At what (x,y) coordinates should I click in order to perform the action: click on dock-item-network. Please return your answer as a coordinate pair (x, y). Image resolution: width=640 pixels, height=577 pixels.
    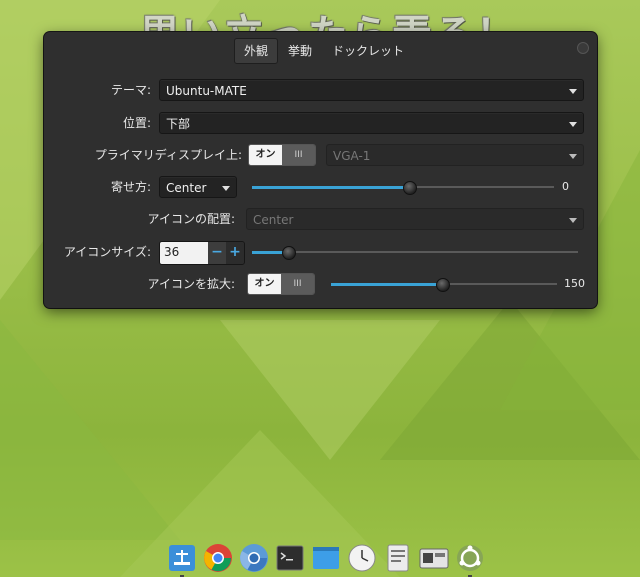
    Looking at the image, I should click on (182, 559).